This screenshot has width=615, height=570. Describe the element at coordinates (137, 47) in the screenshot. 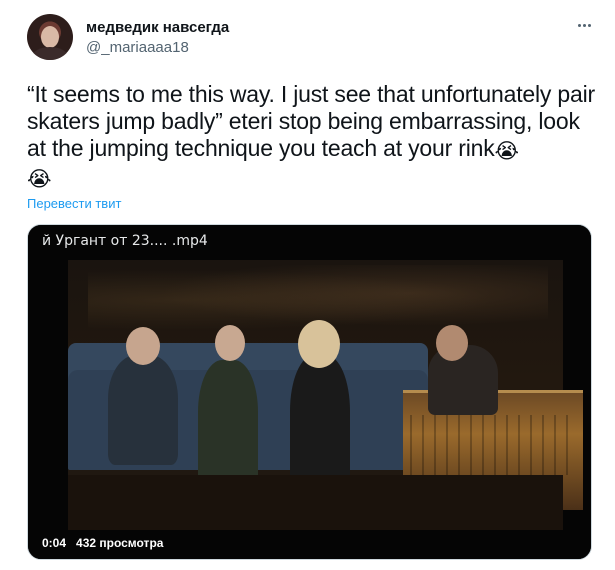

I see `author-handle: @_mariaaaa18` at that location.